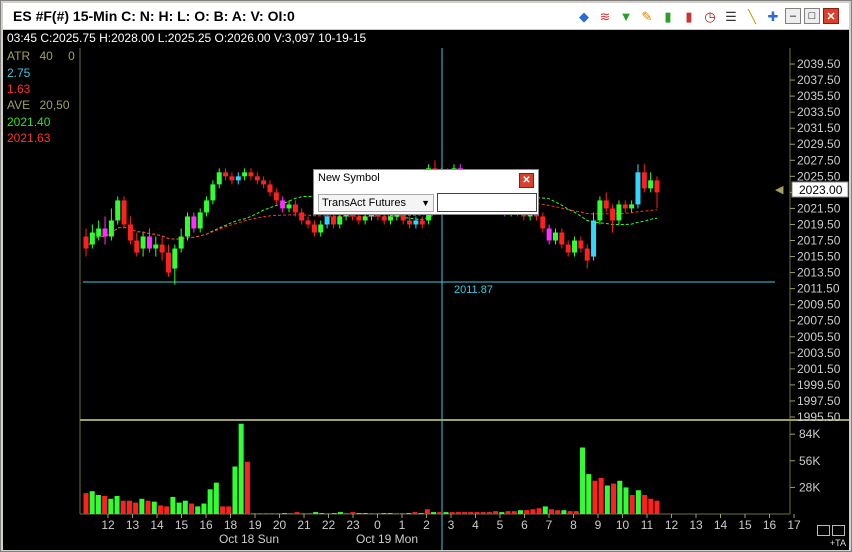  What do you see at coordinates (731, 16) in the screenshot?
I see `list-icon: ☰` at bounding box center [731, 16].